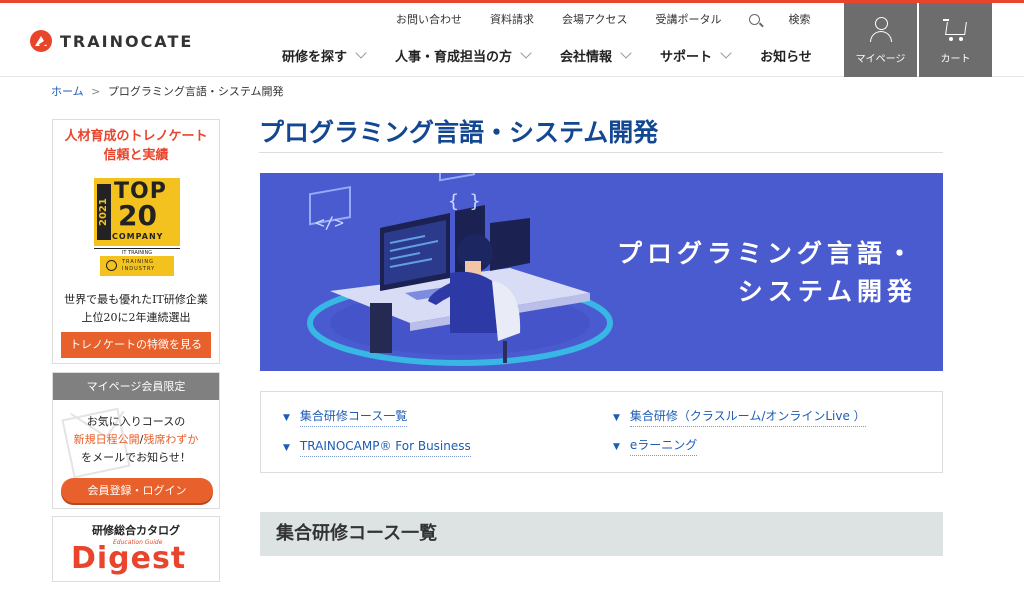 This screenshot has height=592, width=1024. Describe the element at coordinates (136, 386) in the screenshot. I see `member-banner-header: マイページ会員限定` at that location.